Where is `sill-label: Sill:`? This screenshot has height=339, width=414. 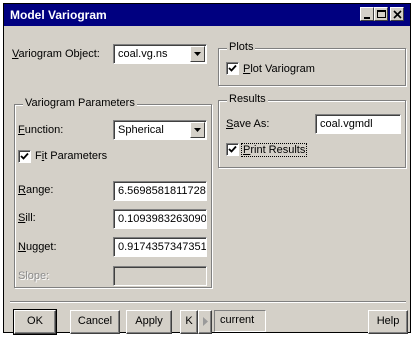
sill-label: Sill: is located at coordinates (27, 218).